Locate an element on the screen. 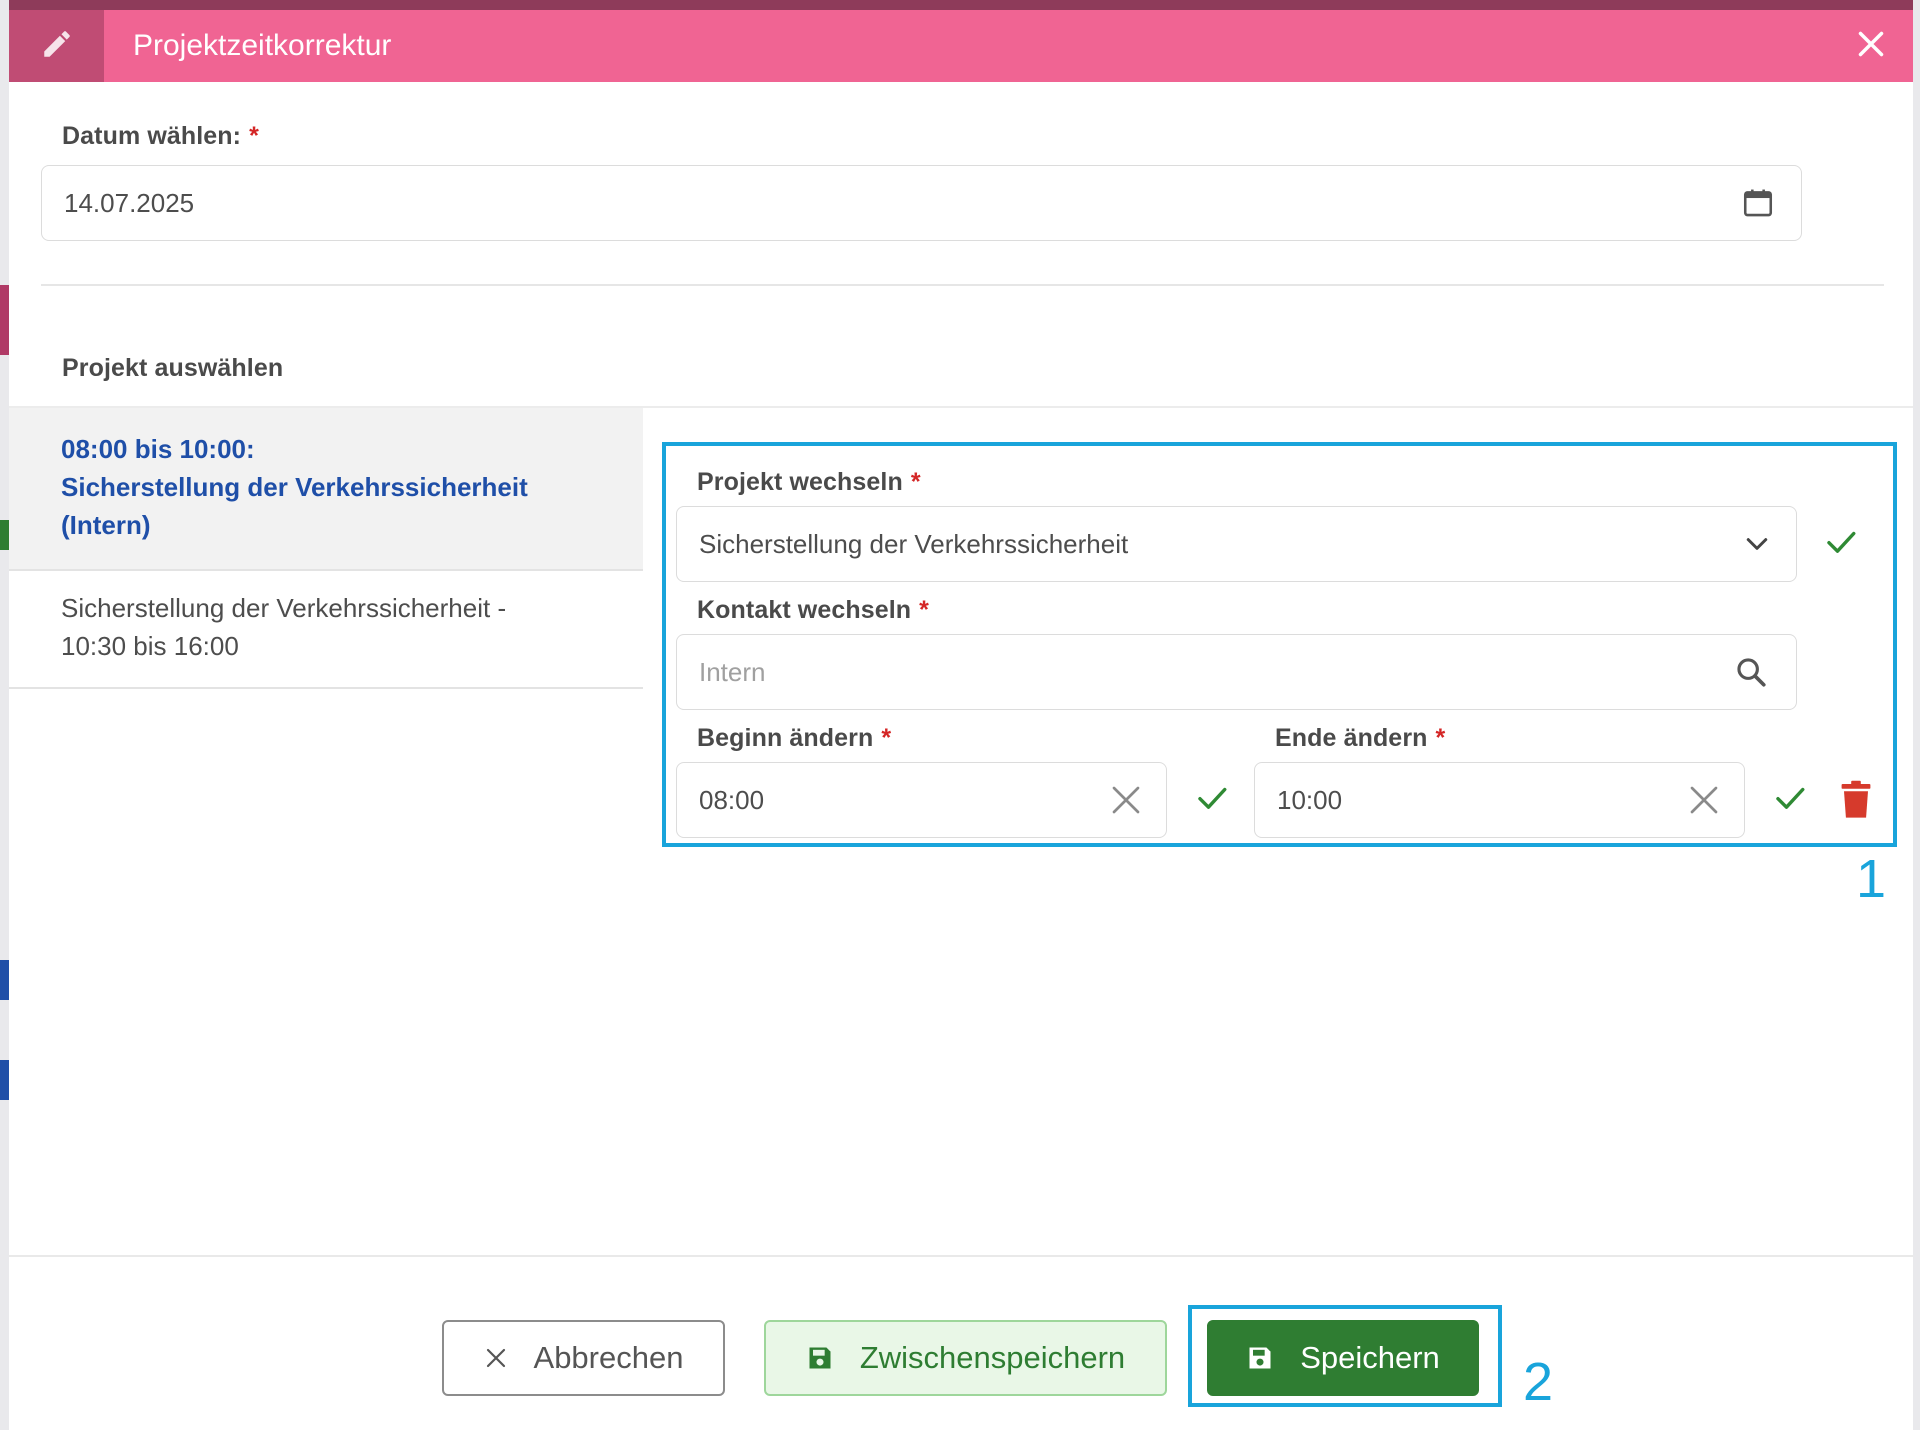 The image size is (1920, 1451). footer-divider is located at coordinates (961, 1256).